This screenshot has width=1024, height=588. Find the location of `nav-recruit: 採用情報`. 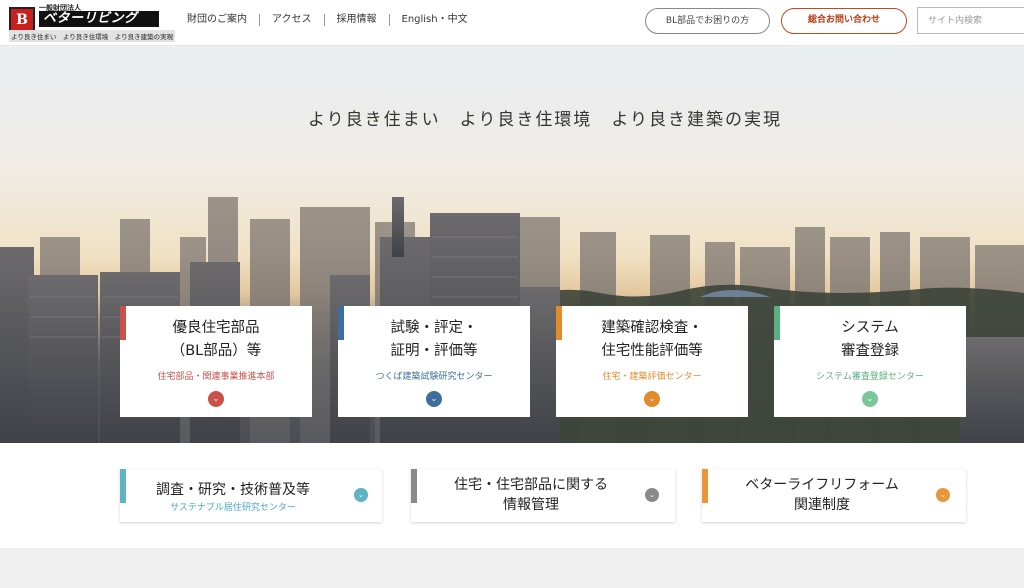

nav-recruit: 採用情報 is located at coordinates (356, 20).